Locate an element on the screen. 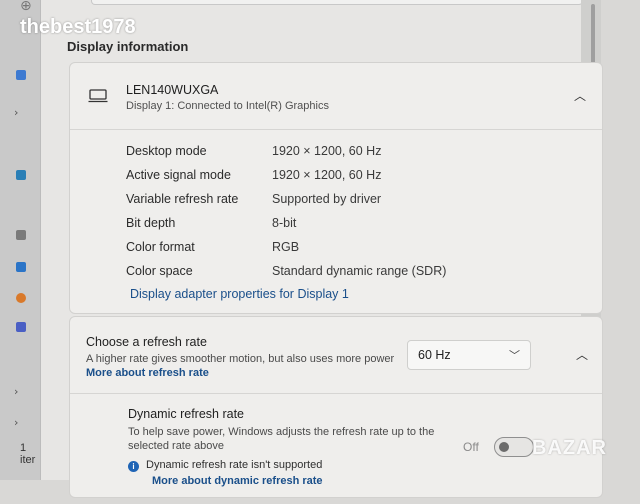 The height and width of the screenshot is (504, 640). toggle-knob is located at coordinates (504, 447).